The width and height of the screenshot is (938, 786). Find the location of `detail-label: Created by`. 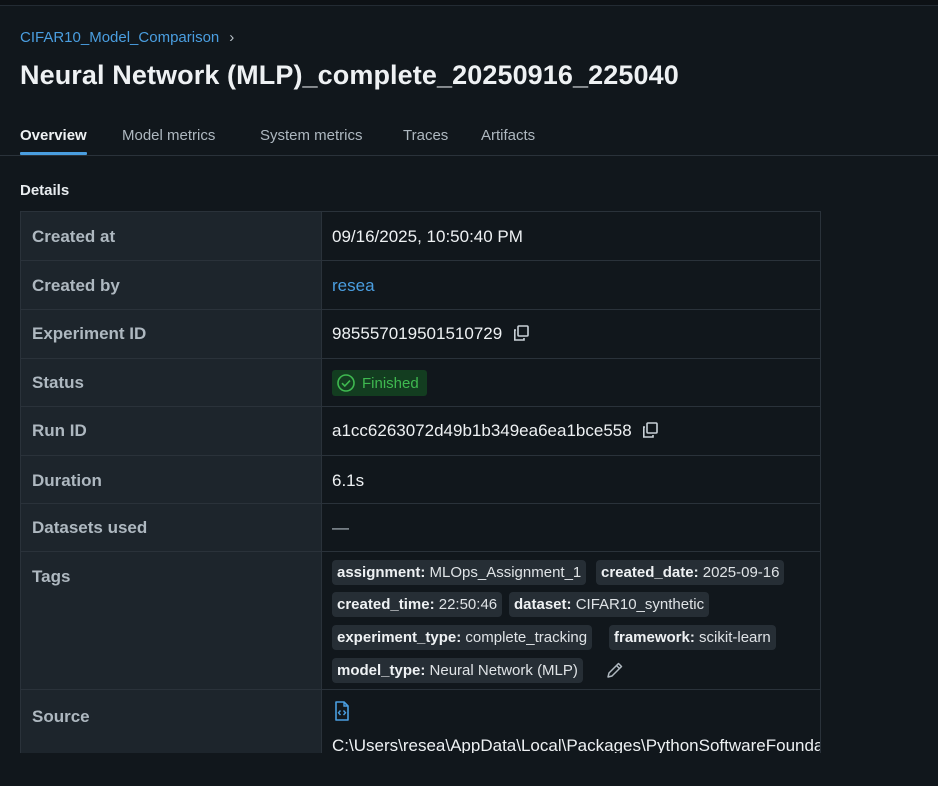

detail-label: Created by is located at coordinates (76, 285).